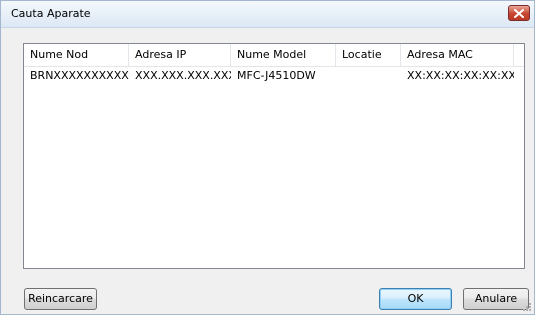  Describe the element at coordinates (60, 299) in the screenshot. I see `reload-button: Reincarcare` at that location.